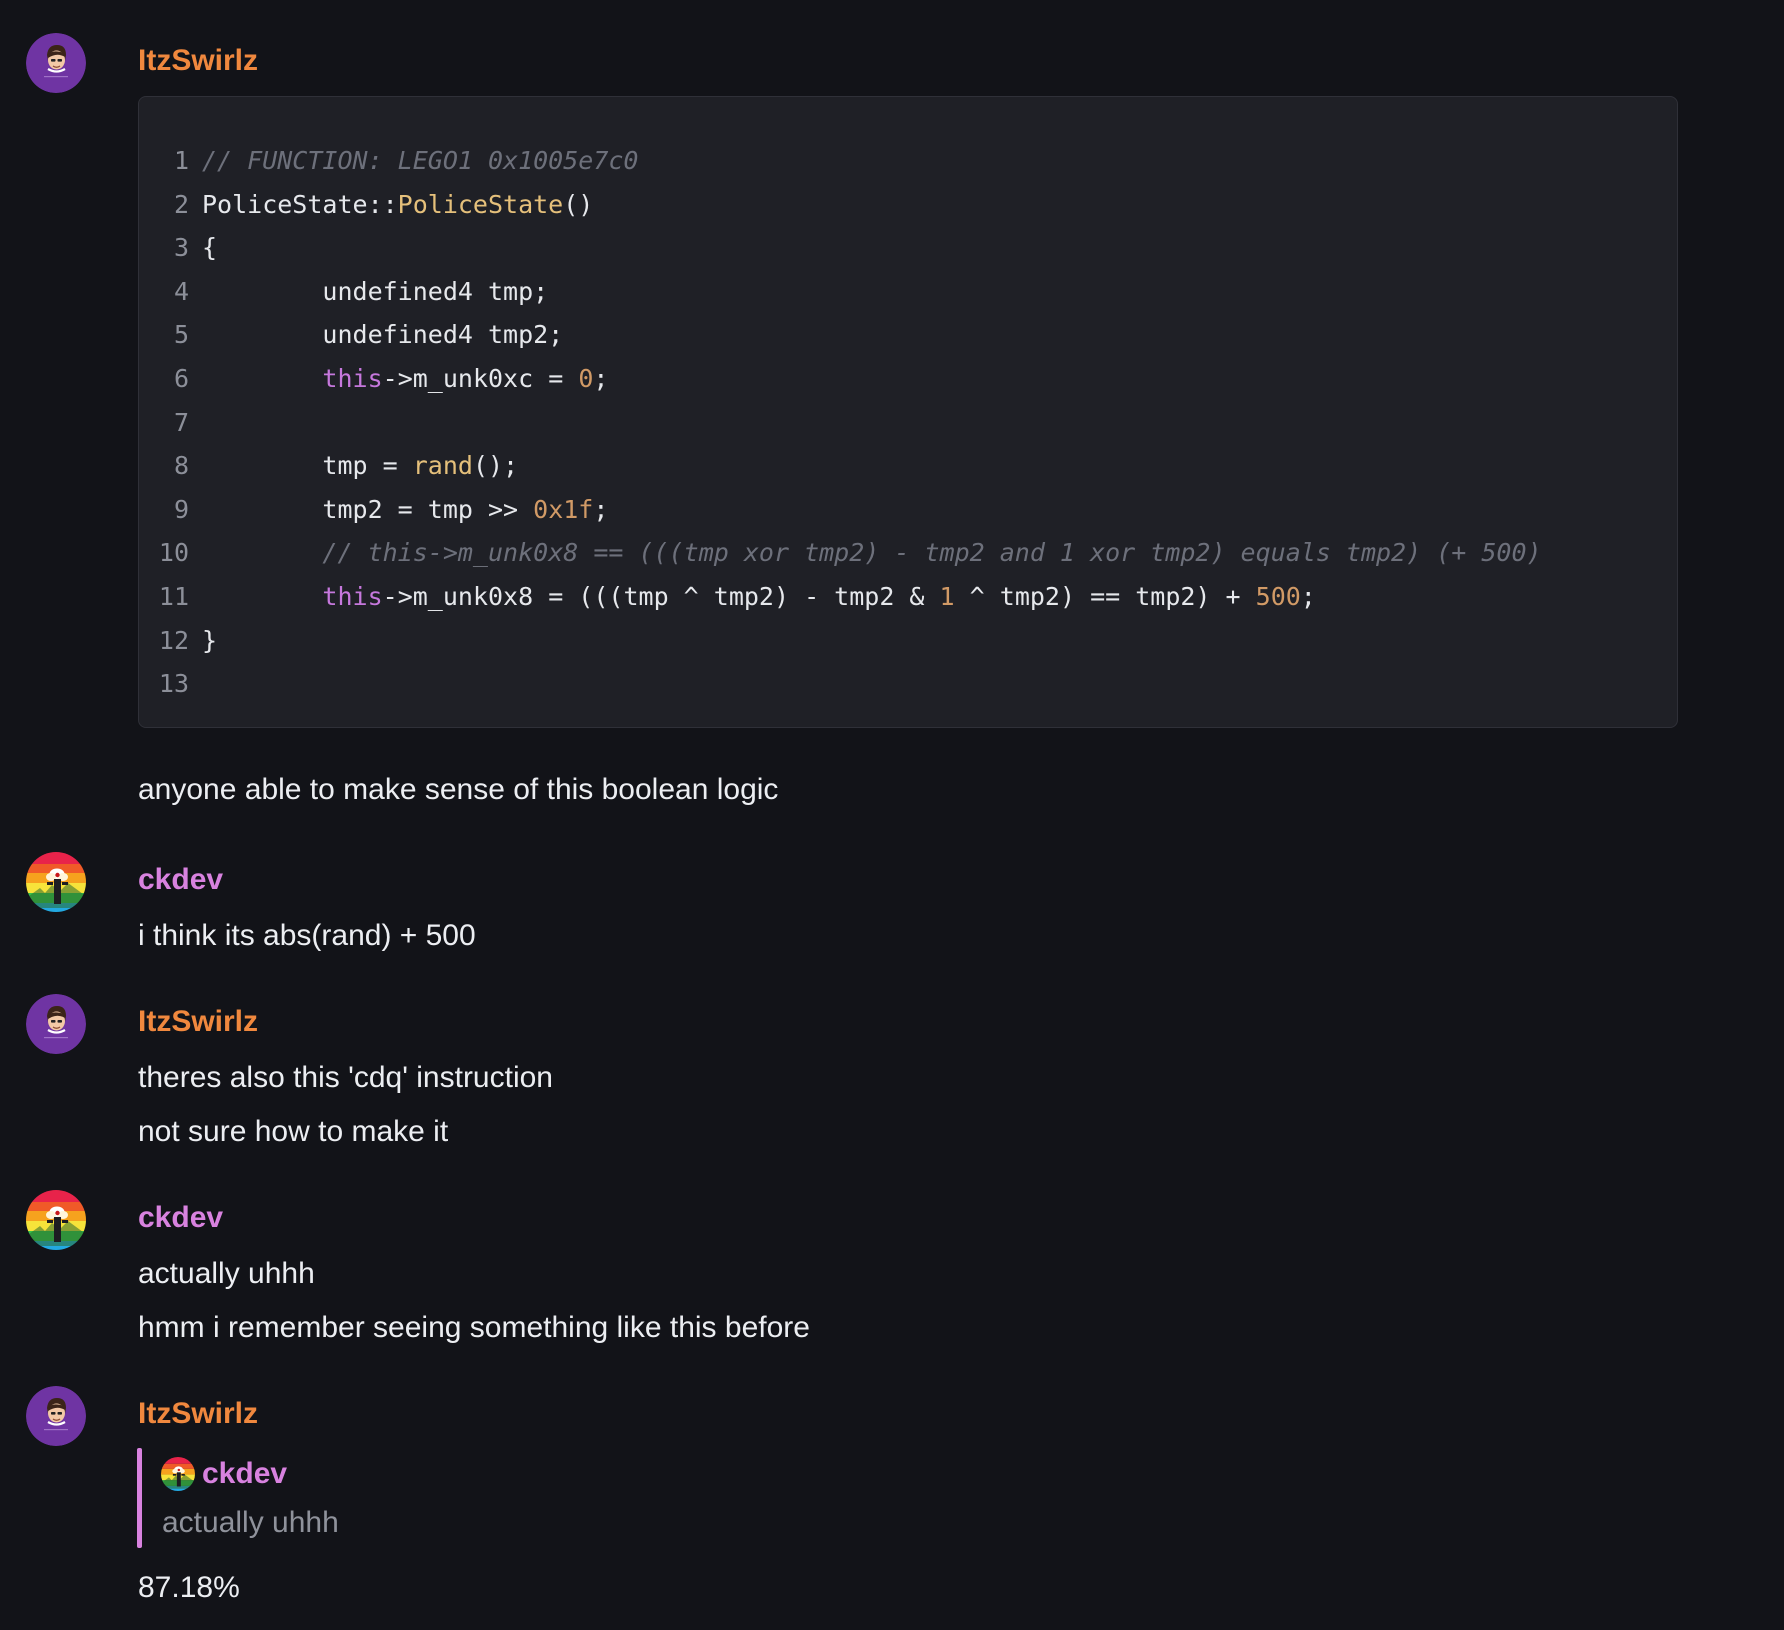 The width and height of the screenshot is (1784, 1630). I want to click on line-number: 11, so click(173, 596).